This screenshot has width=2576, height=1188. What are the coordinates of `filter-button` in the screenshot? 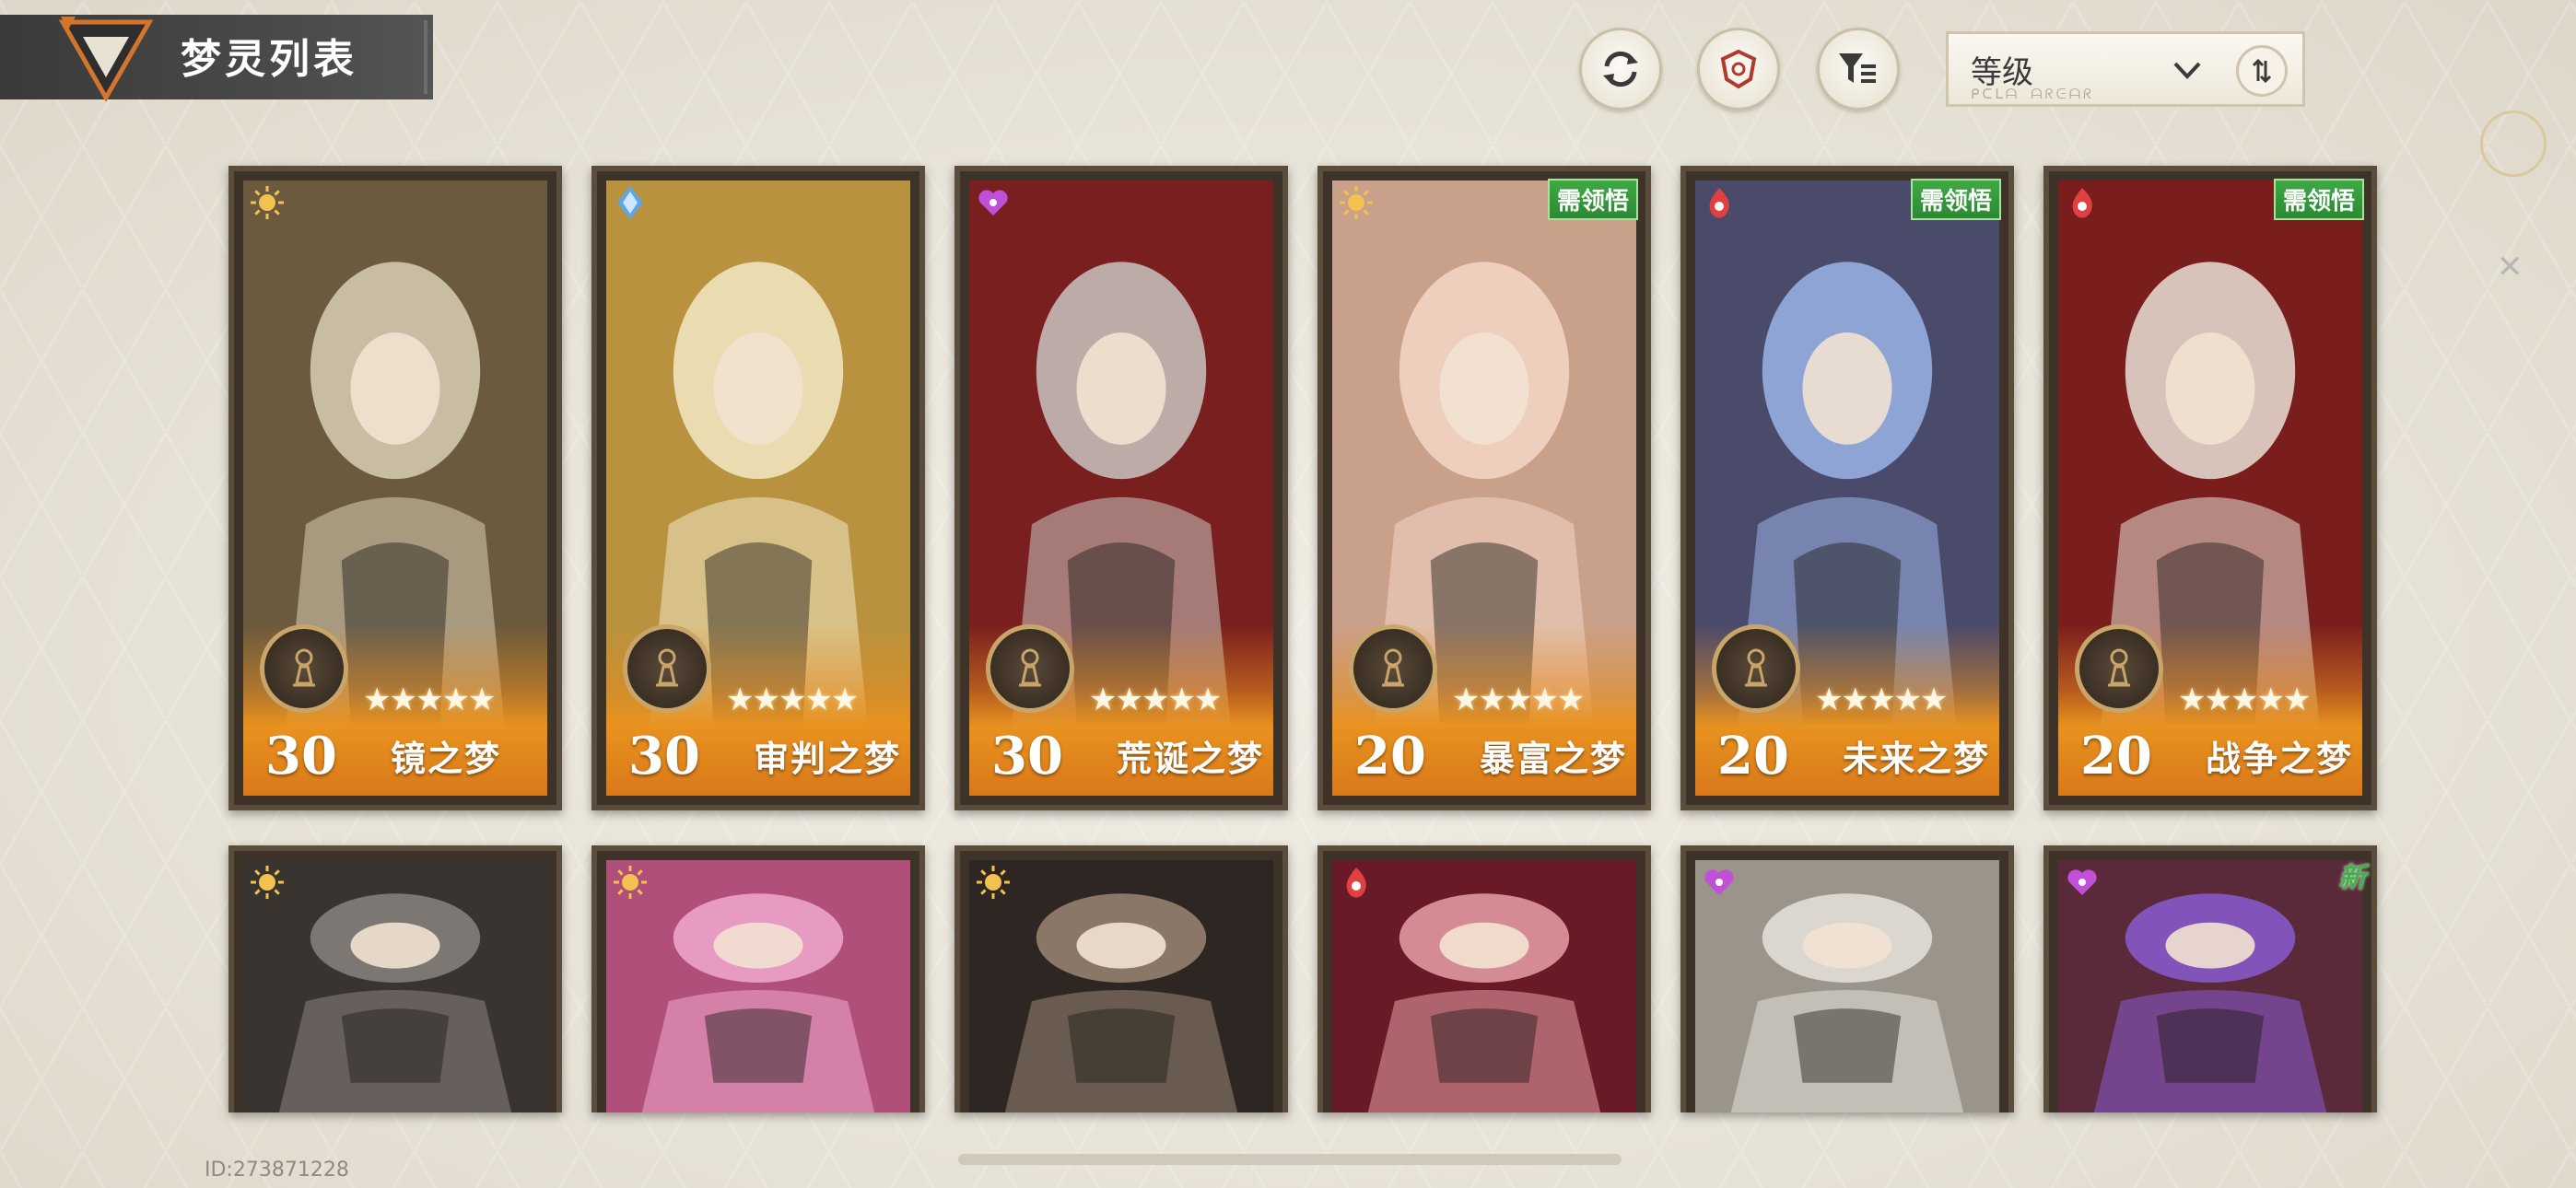 It's located at (1858, 69).